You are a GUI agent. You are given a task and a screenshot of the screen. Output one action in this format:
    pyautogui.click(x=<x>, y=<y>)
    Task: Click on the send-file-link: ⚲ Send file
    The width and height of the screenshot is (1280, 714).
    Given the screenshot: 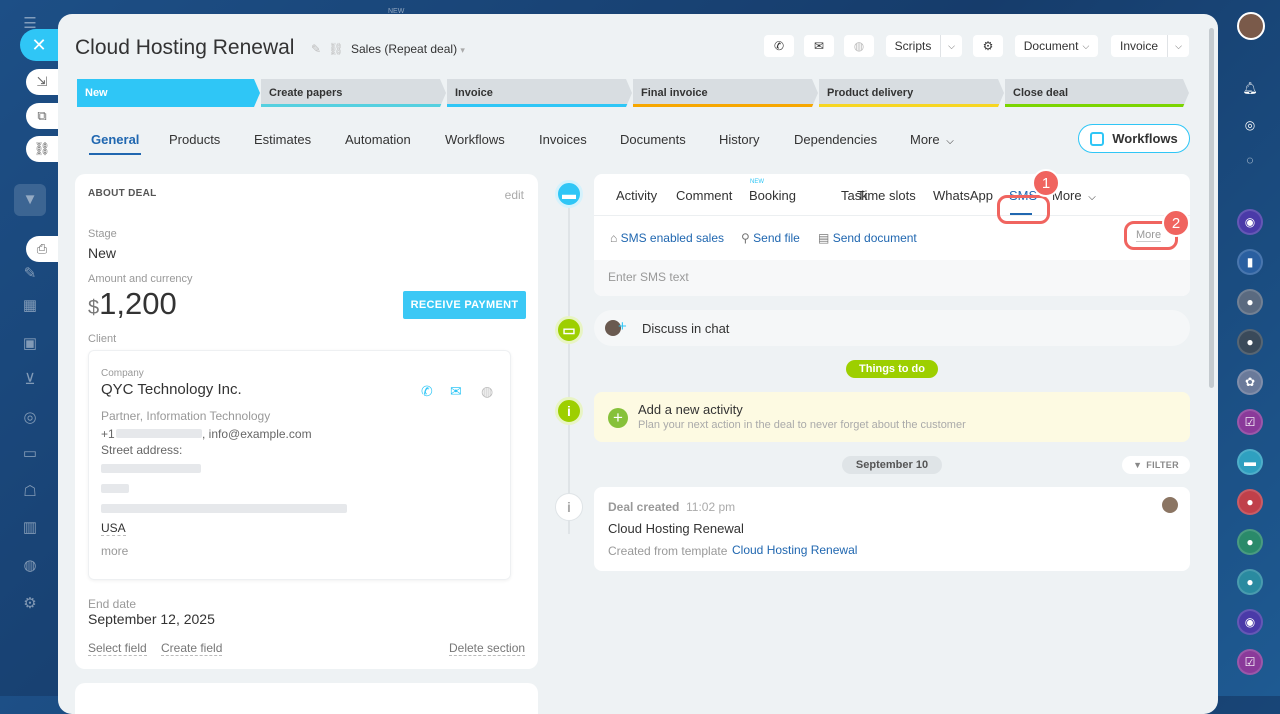 What is the action you would take?
    pyautogui.click(x=770, y=238)
    